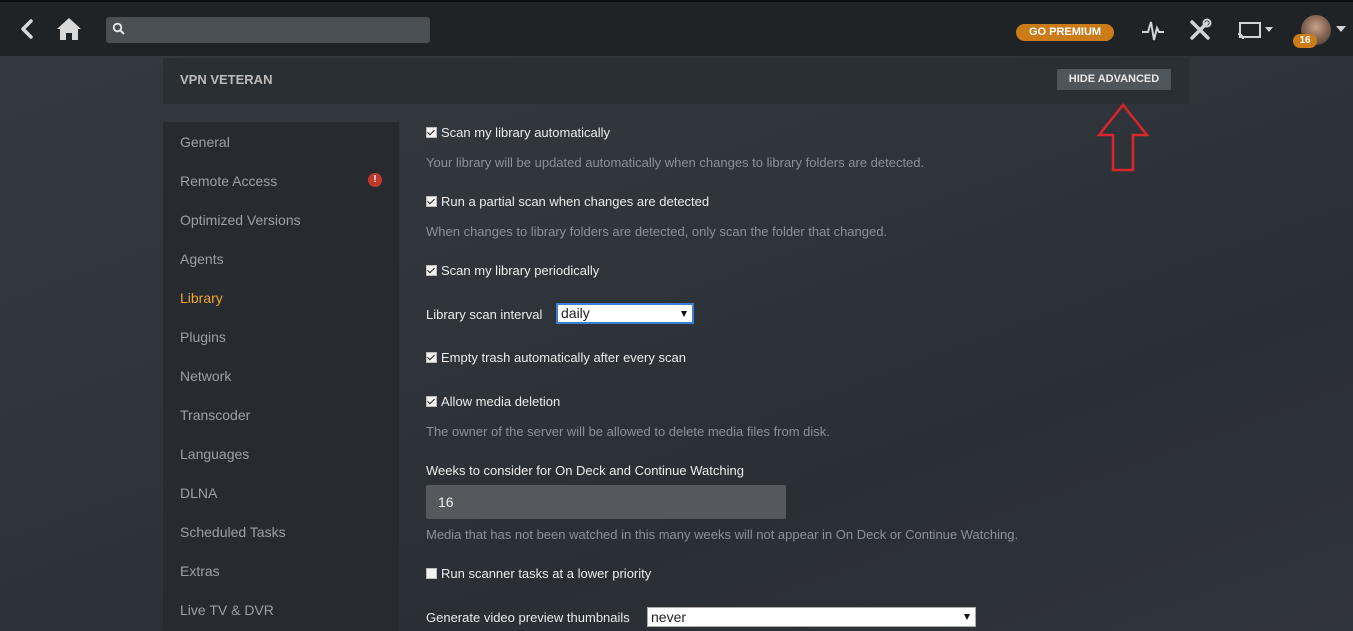  I want to click on setting-scan-auto: Scan my library automatically, so click(518, 132).